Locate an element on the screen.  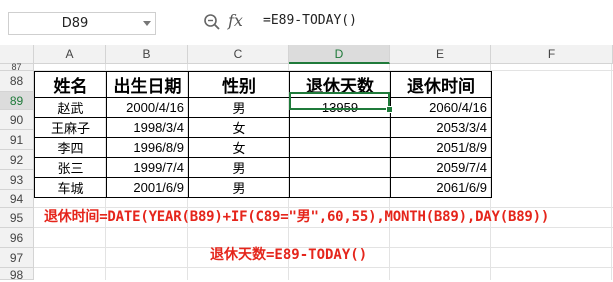
cell-retire: 2053/3/4 is located at coordinates (441, 127).